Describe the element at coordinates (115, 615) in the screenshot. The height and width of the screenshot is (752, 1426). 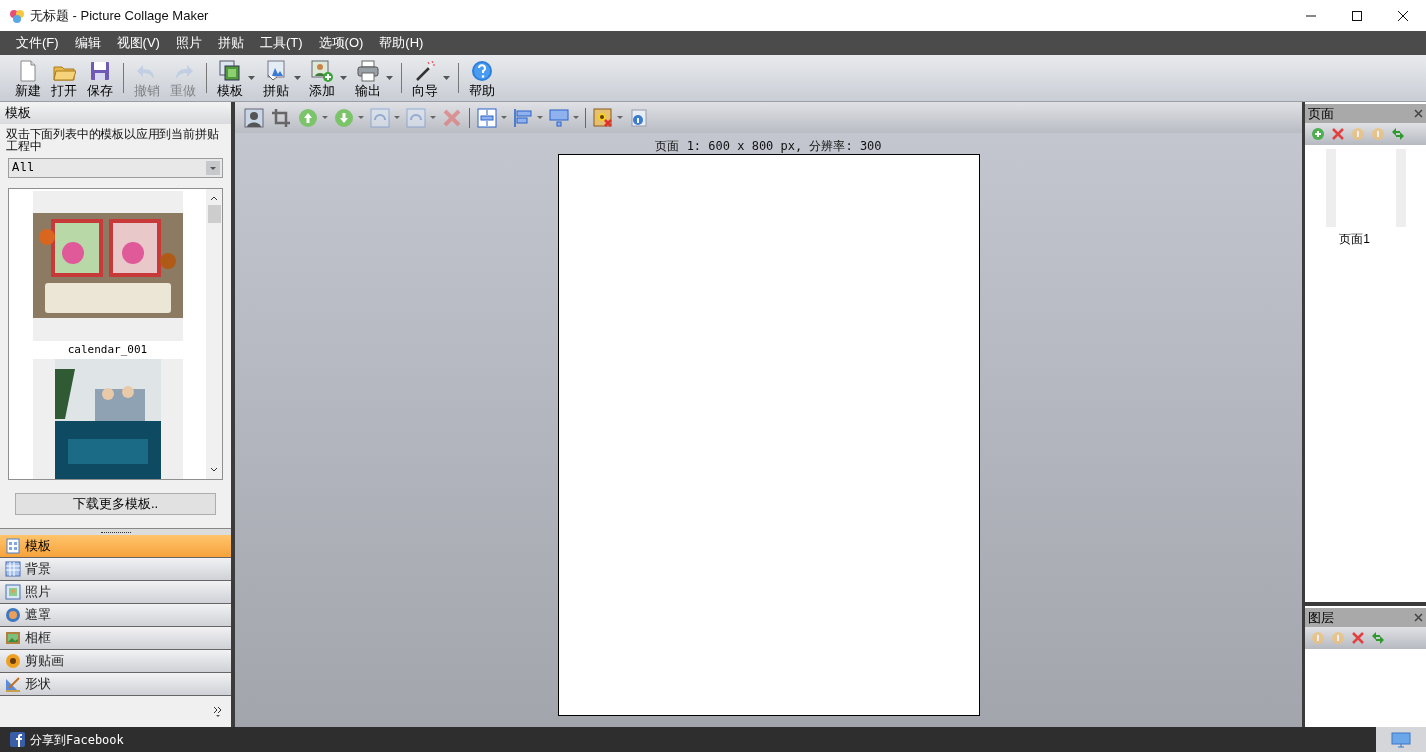
I see `nav-tab: 遮罩` at that location.